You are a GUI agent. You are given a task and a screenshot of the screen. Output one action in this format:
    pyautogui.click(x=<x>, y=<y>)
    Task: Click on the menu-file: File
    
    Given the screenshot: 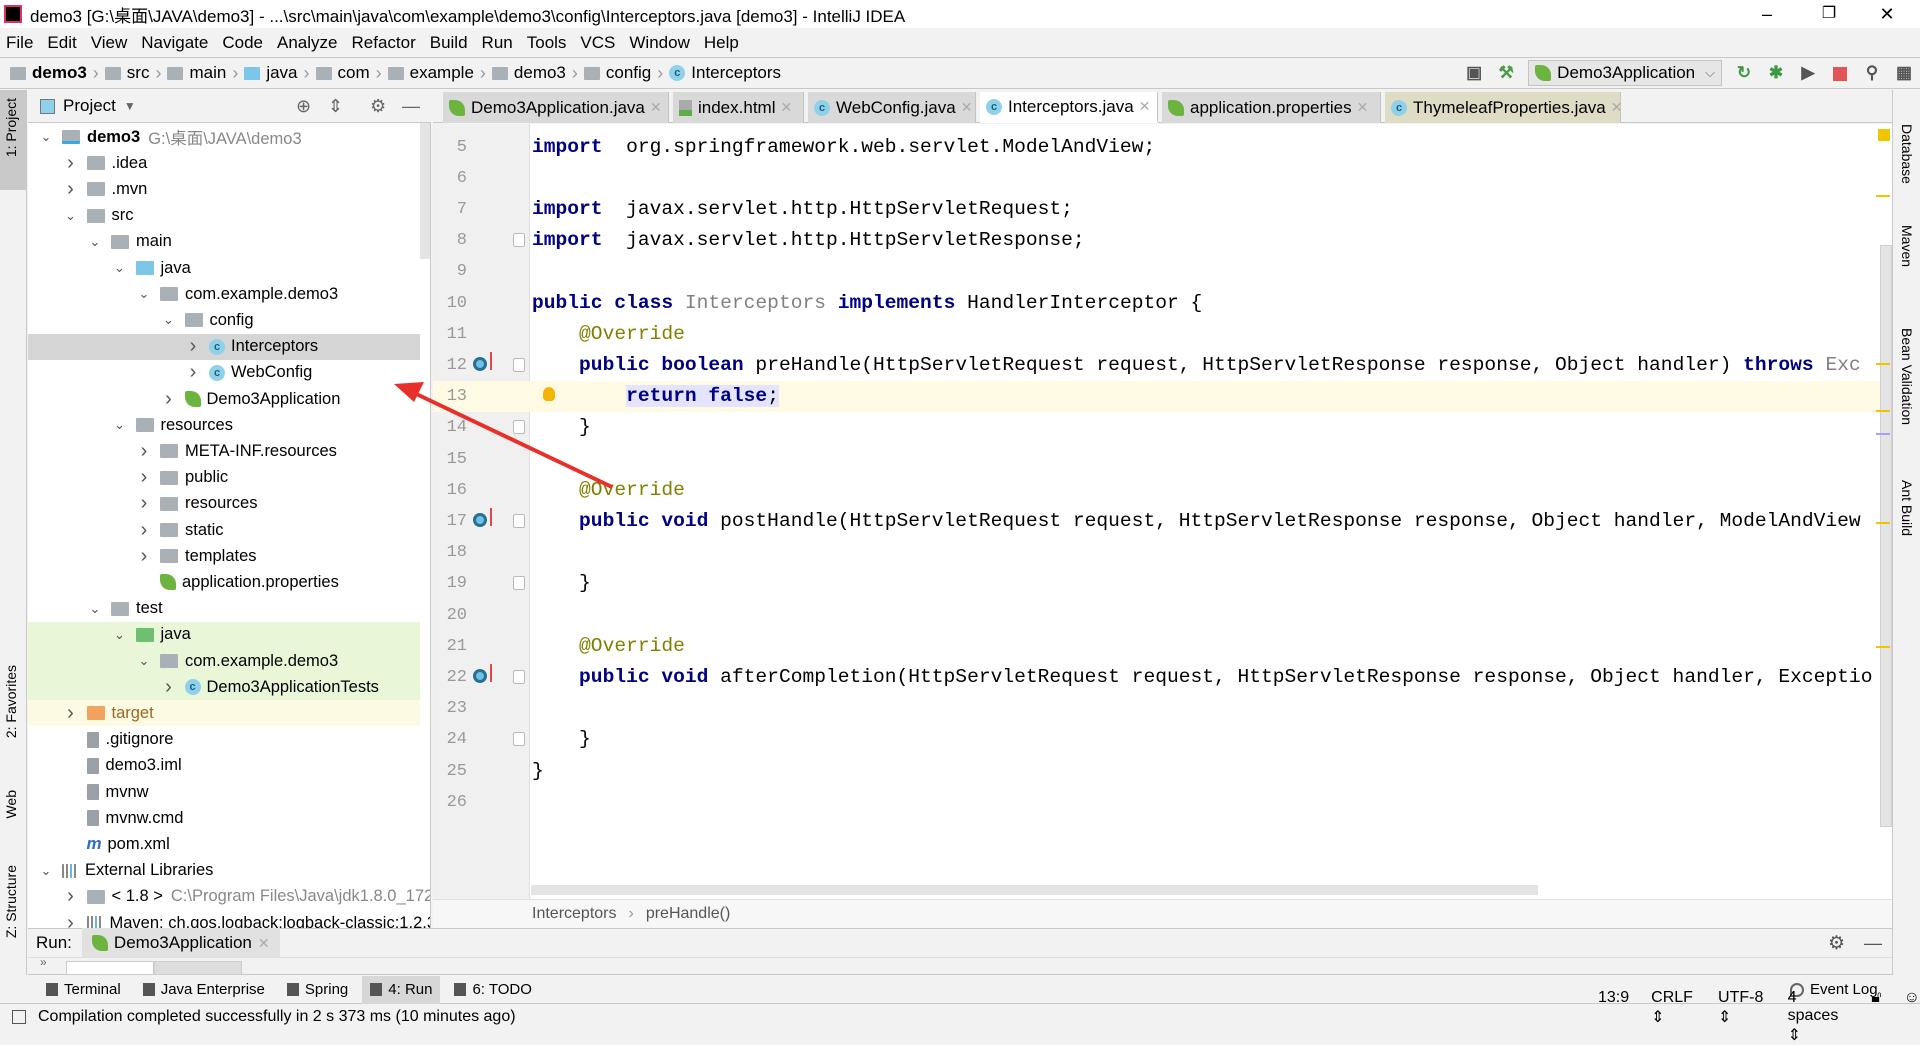 What is the action you would take?
    pyautogui.click(x=19, y=43)
    